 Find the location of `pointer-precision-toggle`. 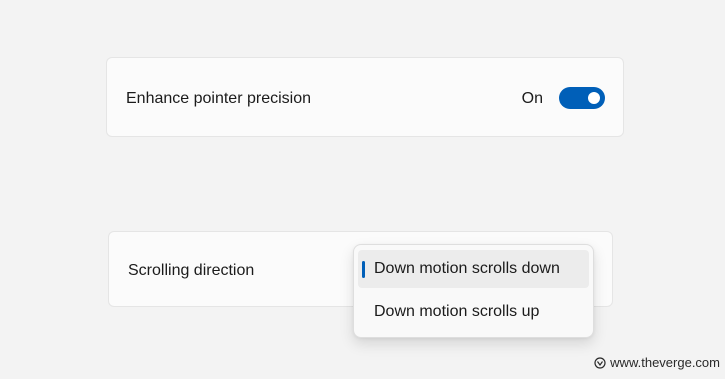

pointer-precision-toggle is located at coordinates (582, 98).